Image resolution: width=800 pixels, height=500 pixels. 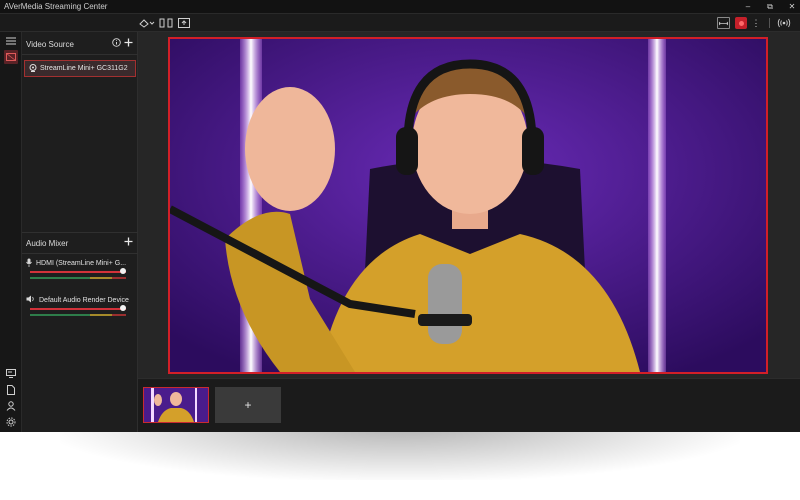 What do you see at coordinates (29, 263) in the screenshot?
I see `microphone-icon` at bounding box center [29, 263].